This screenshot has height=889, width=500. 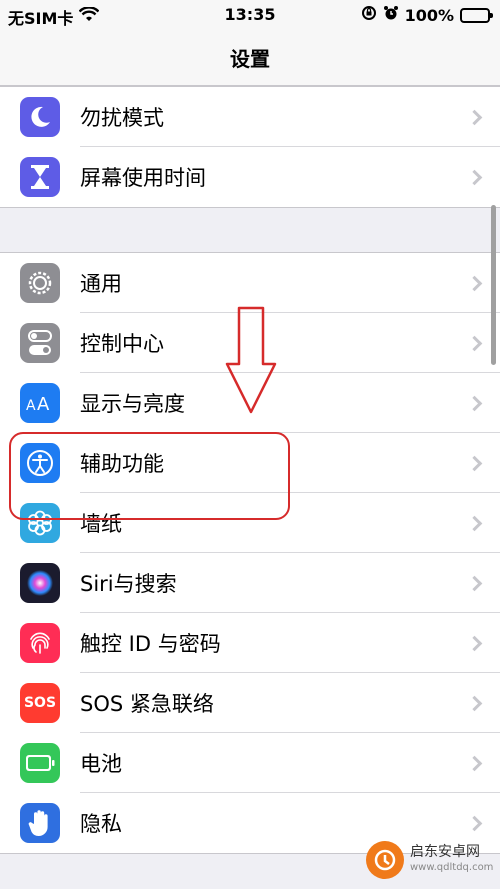 I want to click on siri-icon, so click(x=40, y=583).